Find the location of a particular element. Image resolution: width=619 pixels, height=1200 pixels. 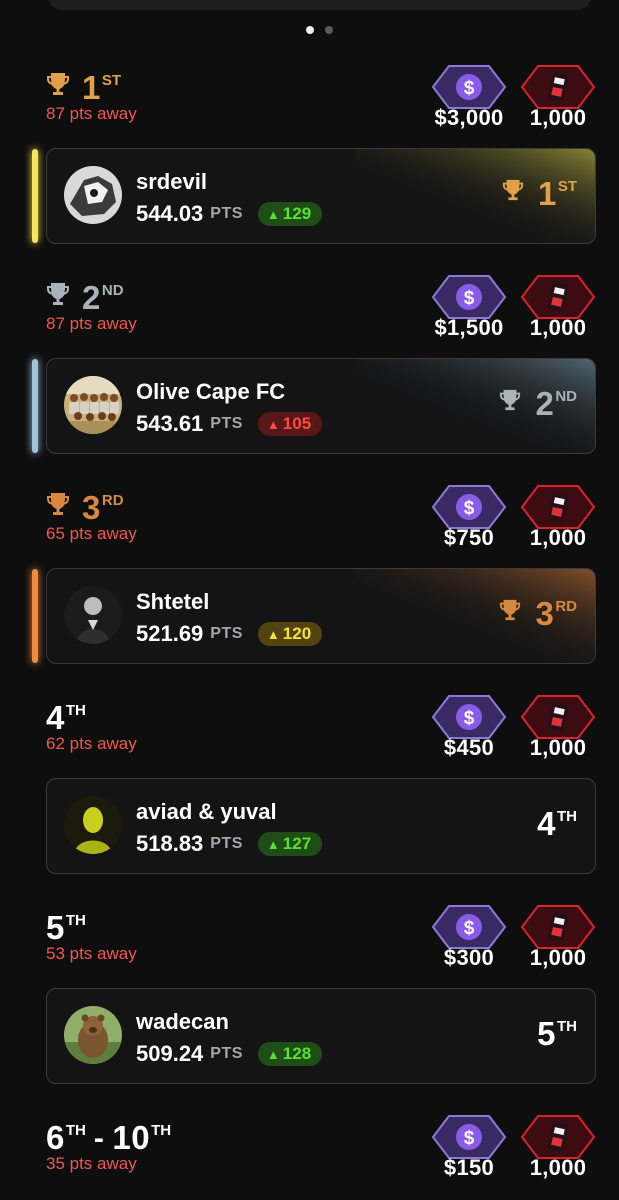

rank-change-badge: ▲ 105 is located at coordinates (290, 424).